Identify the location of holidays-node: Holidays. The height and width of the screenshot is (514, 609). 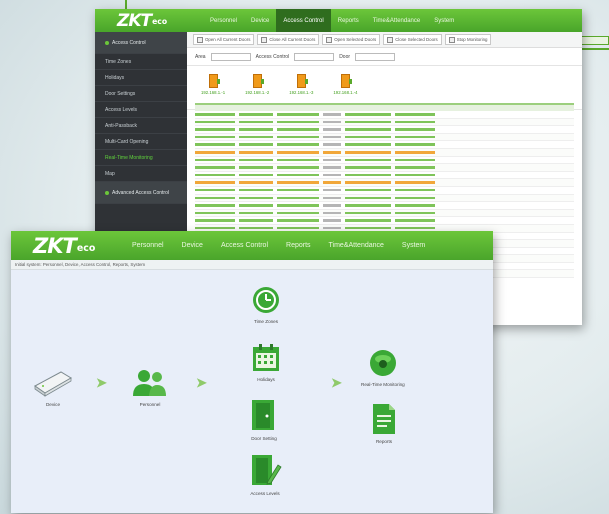
(266, 362).